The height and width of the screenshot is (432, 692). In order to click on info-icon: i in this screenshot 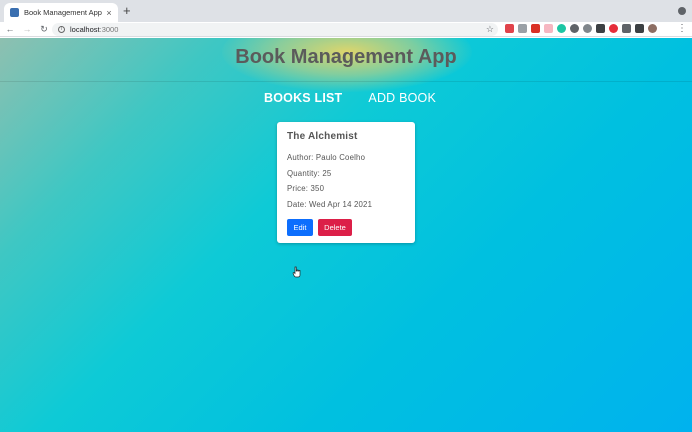, I will do `click(61, 29)`.